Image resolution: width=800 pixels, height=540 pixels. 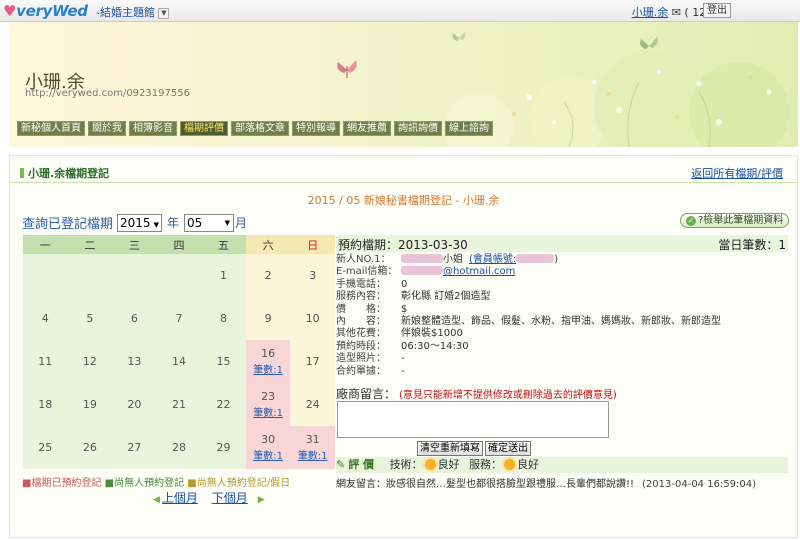 What do you see at coordinates (361, 321) in the screenshot?
I see `detail-key: 內 容：` at bounding box center [361, 321].